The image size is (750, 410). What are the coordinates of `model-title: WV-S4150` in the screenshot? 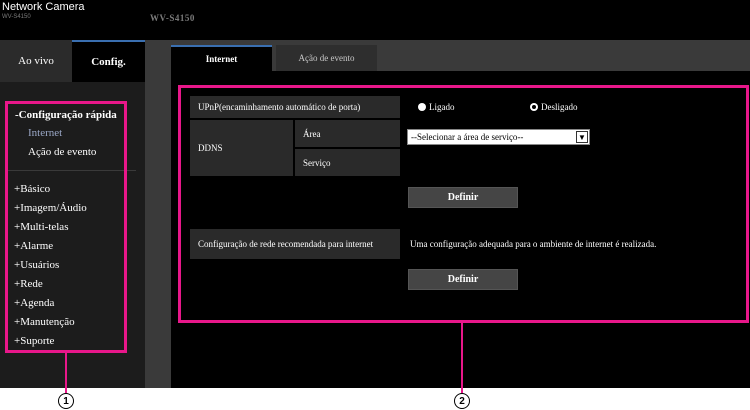 It's located at (172, 18).